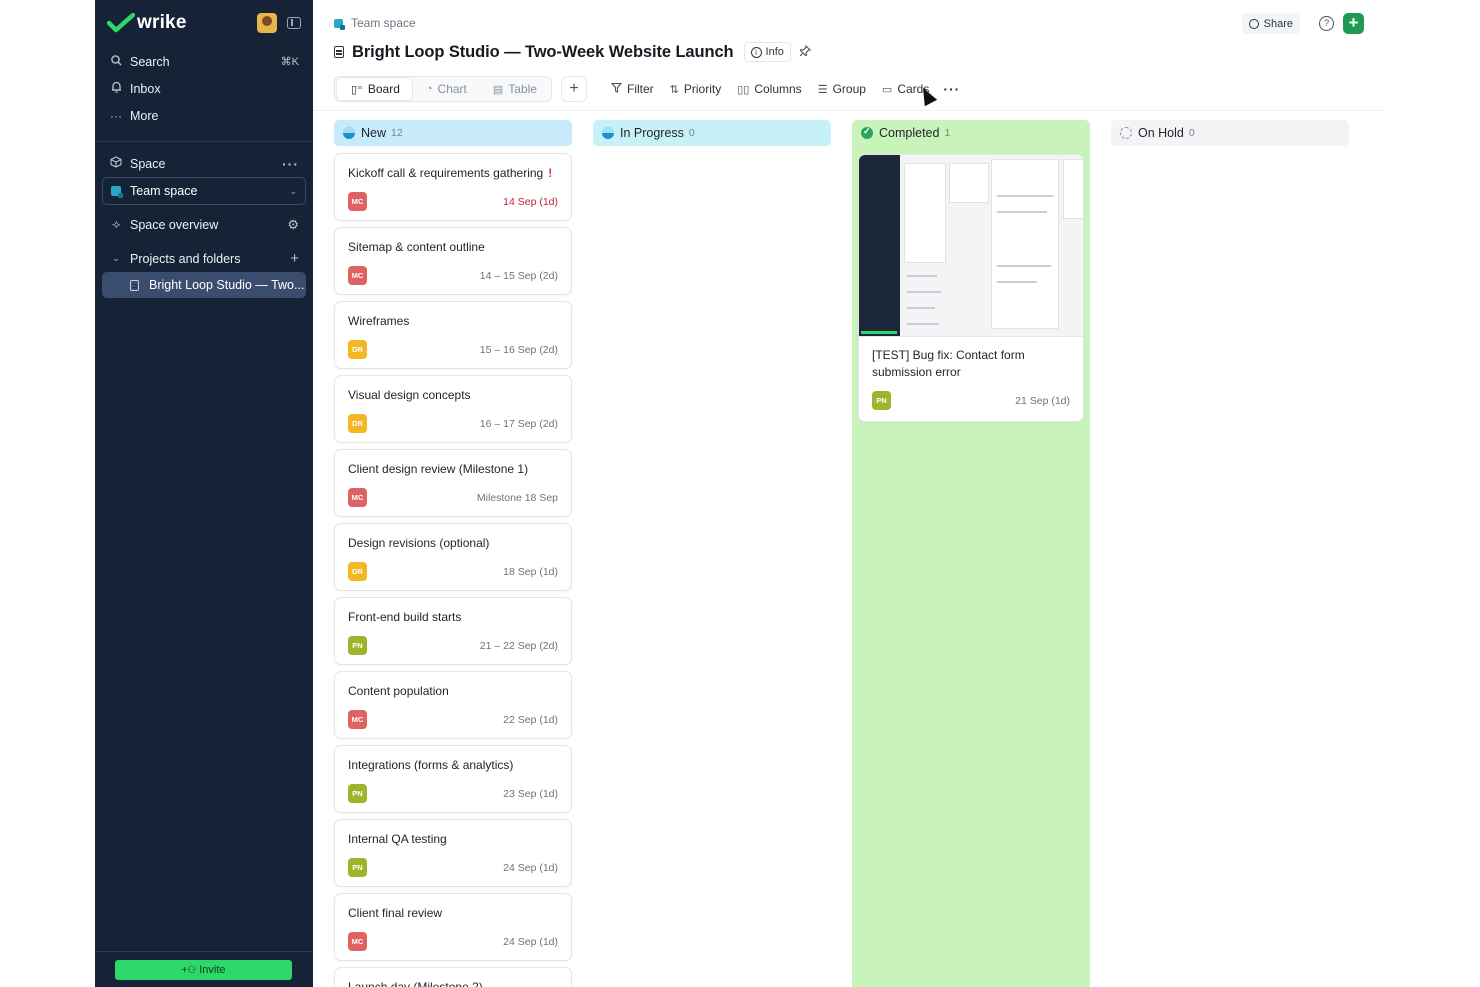 The image size is (1480, 987). Describe the element at coordinates (518, 423) in the screenshot. I see `card-date: 16 – 17 Sep (2d)` at that location.